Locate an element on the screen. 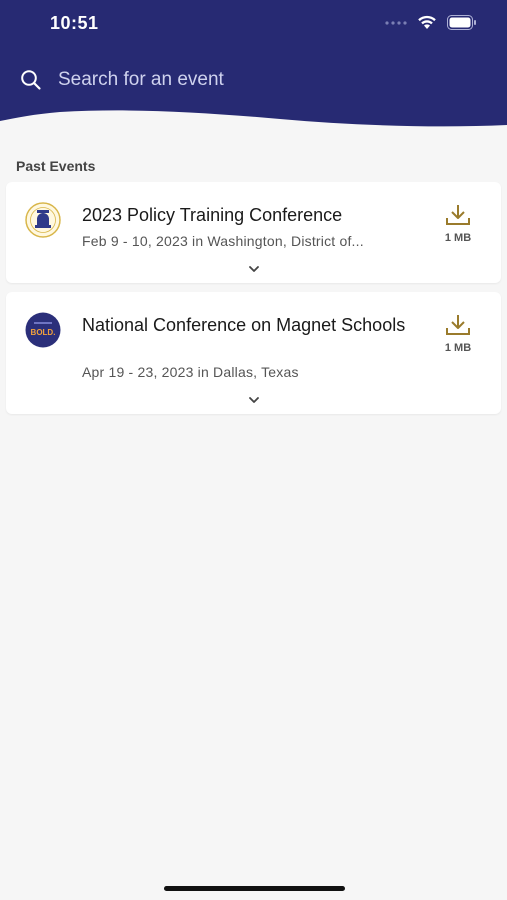 This screenshot has width=507, height=900. section-title: Past Events is located at coordinates (56, 166).